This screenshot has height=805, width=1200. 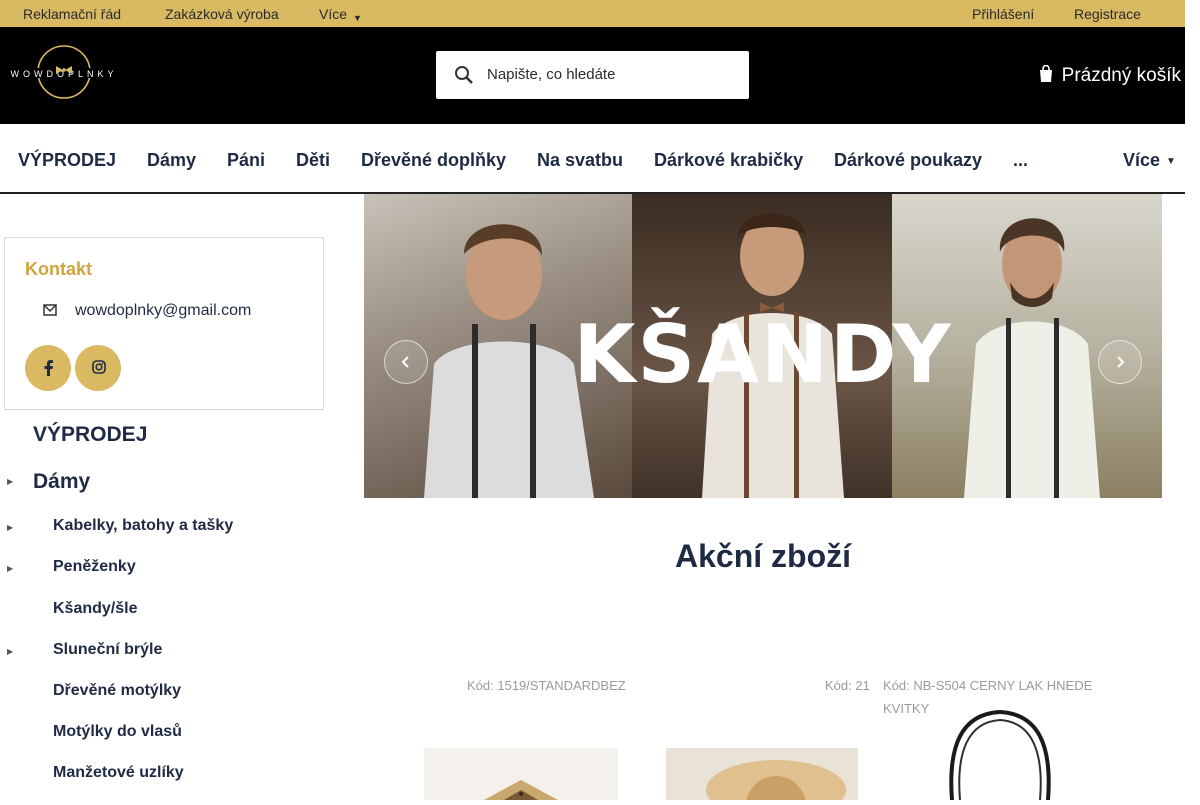 I want to click on facebook-button, so click(x=48, y=368).